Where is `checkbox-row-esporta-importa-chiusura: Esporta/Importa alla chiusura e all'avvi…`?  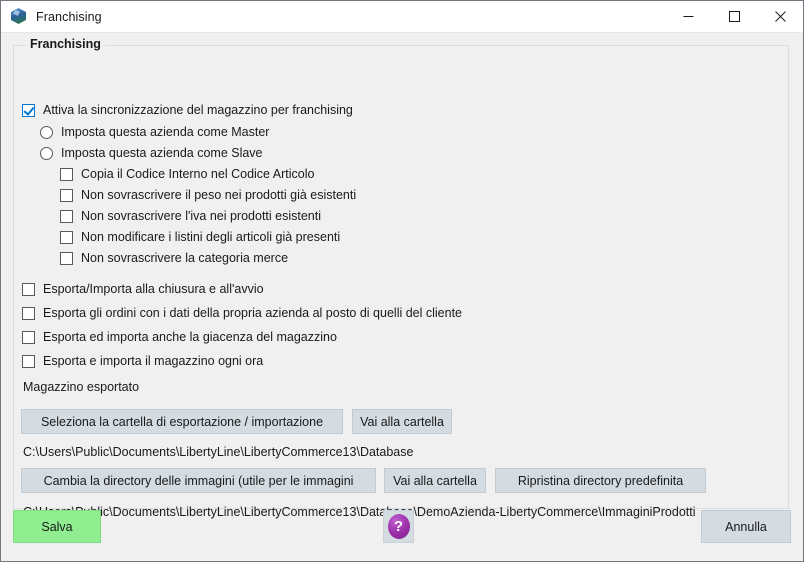
checkbox-row-esporta-importa-chiusura: Esporta/Importa alla chiusura e all'avvi… is located at coordinates (143, 289).